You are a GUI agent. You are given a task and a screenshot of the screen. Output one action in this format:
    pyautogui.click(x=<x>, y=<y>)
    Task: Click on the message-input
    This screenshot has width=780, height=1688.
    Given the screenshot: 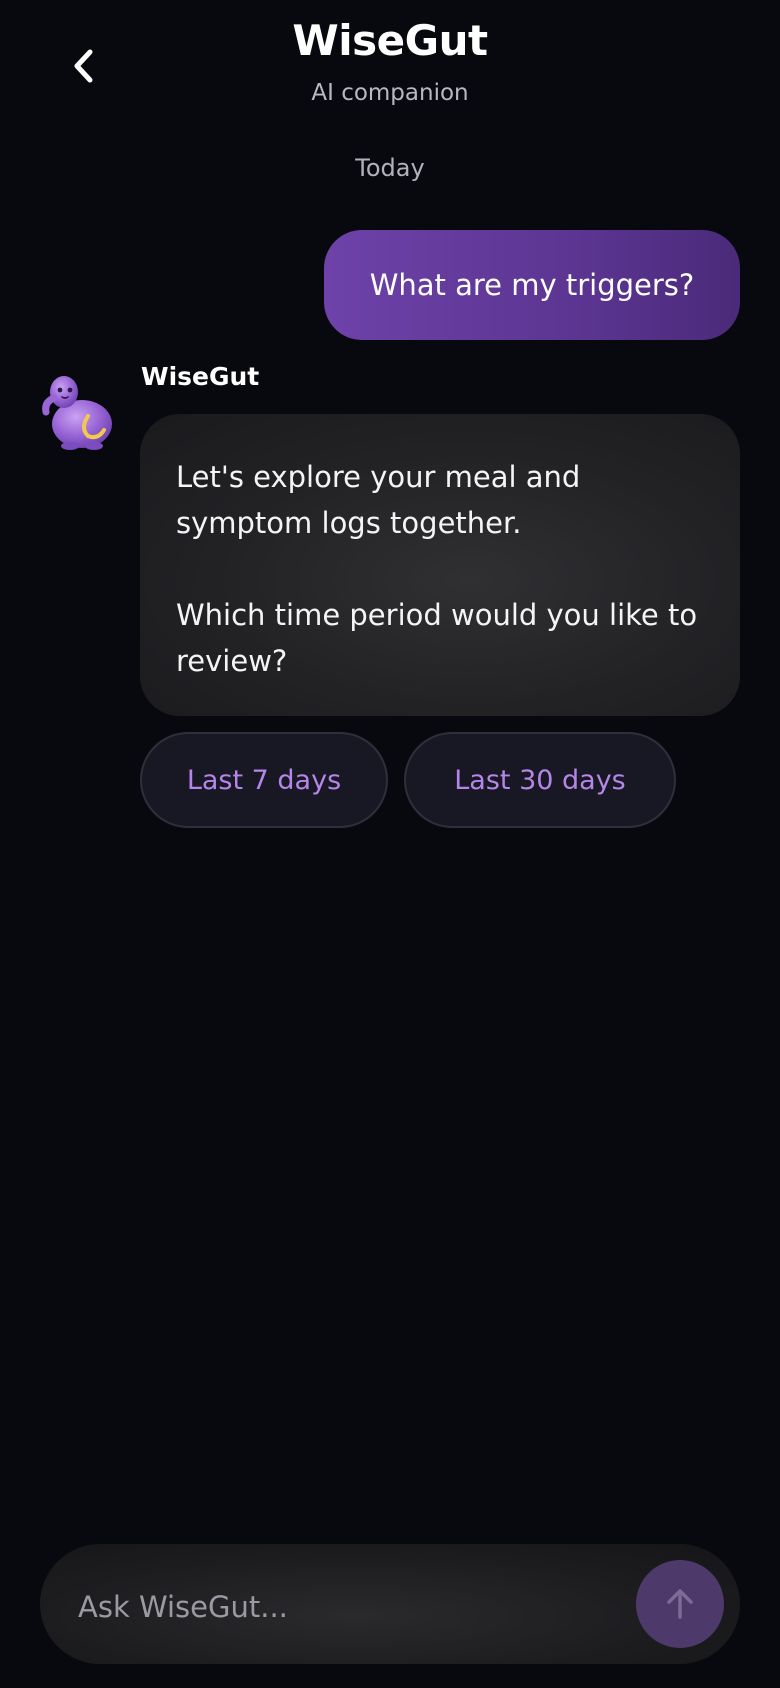 What is the action you would take?
    pyautogui.click(x=348, y=1607)
    